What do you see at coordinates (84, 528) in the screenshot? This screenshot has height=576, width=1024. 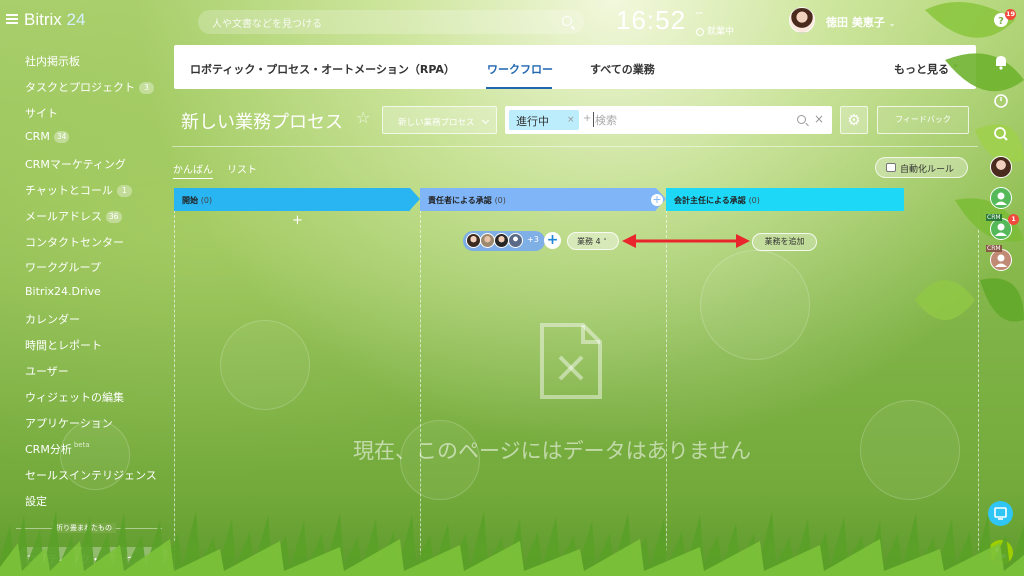 I see `collapsed-section-toggle: 折り畳まれたもの` at bounding box center [84, 528].